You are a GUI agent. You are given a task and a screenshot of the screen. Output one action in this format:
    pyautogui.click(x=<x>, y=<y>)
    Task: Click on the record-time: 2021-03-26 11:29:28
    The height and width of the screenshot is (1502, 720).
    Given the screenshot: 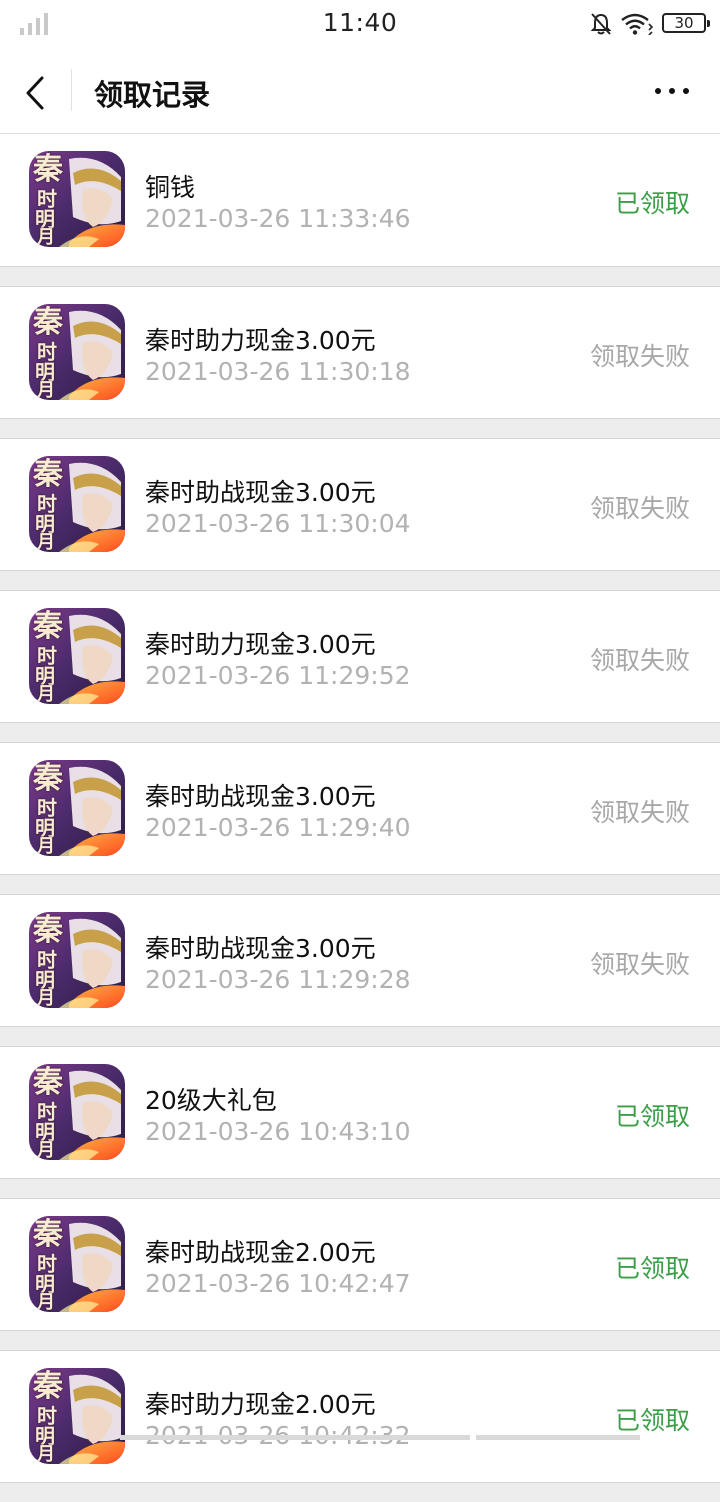 What is the action you would take?
    pyautogui.click(x=278, y=979)
    